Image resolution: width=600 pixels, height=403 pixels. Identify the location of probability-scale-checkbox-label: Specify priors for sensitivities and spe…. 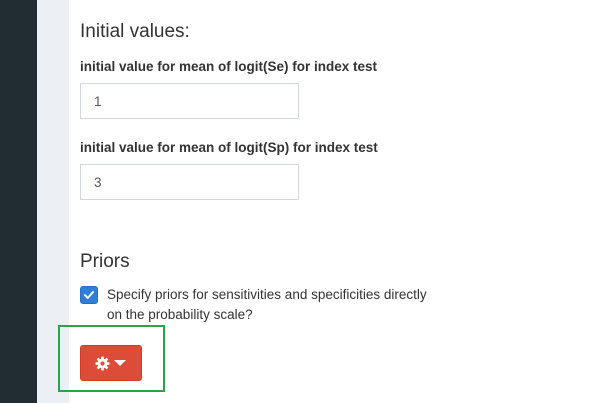
(267, 304).